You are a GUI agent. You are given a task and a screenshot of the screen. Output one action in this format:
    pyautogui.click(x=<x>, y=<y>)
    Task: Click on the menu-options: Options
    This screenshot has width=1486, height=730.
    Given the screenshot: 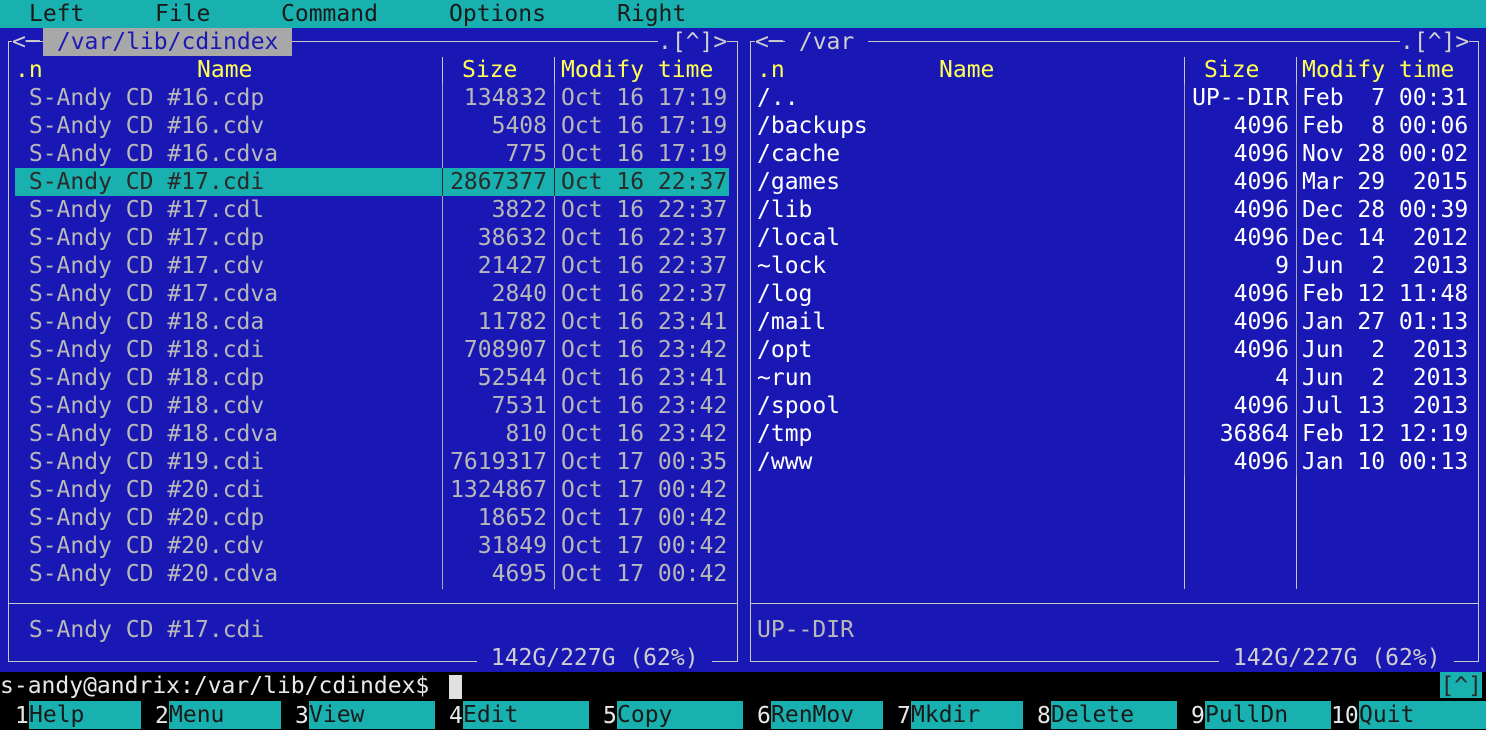 What is the action you would take?
    pyautogui.click(x=497, y=14)
    